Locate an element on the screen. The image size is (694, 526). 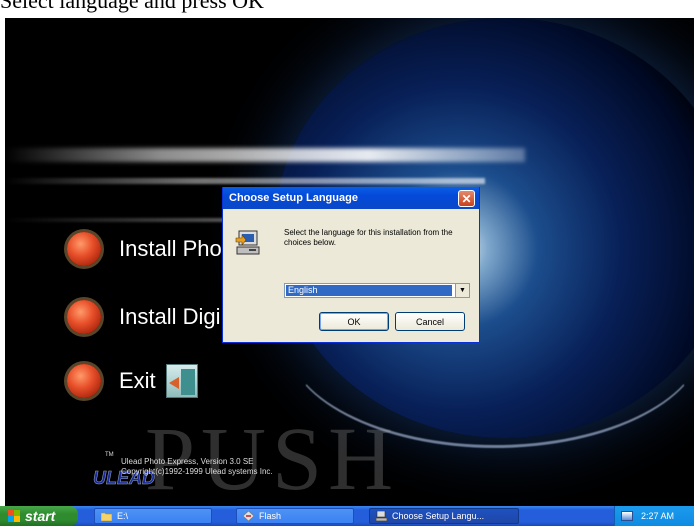
windows-logo-icon is located at coordinates (14, 516).